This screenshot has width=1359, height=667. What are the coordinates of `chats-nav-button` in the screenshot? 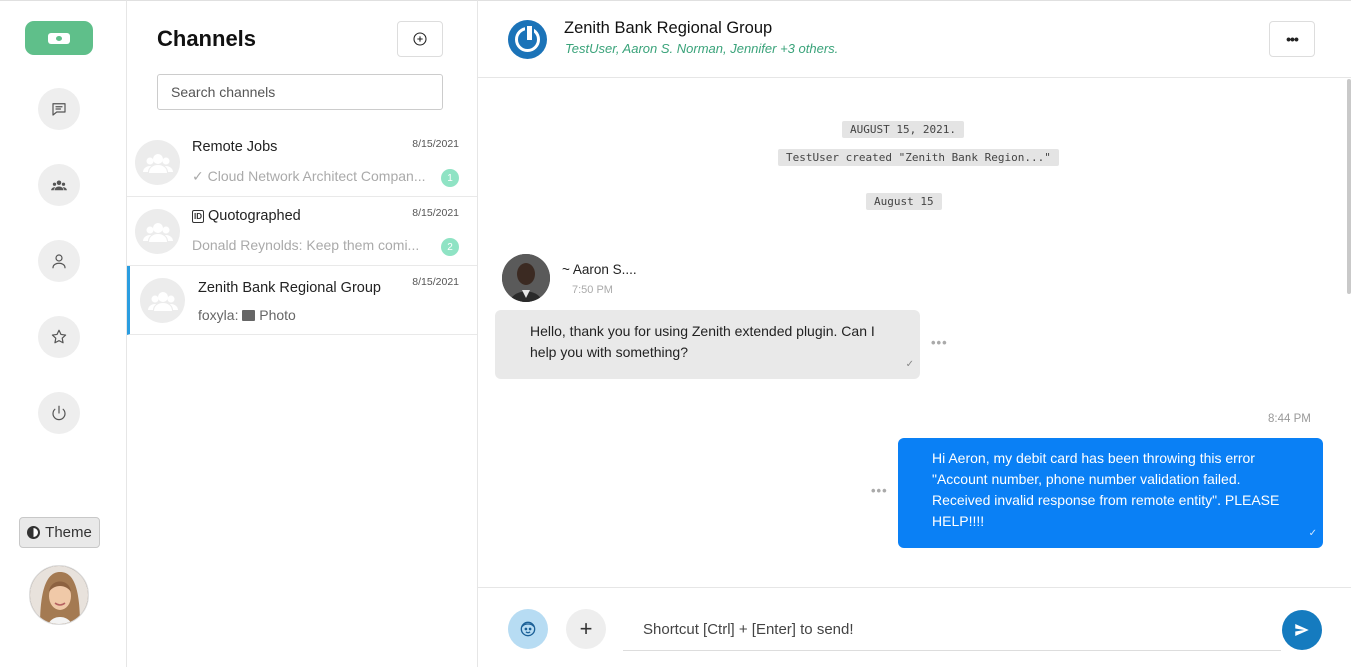 It's located at (59, 109).